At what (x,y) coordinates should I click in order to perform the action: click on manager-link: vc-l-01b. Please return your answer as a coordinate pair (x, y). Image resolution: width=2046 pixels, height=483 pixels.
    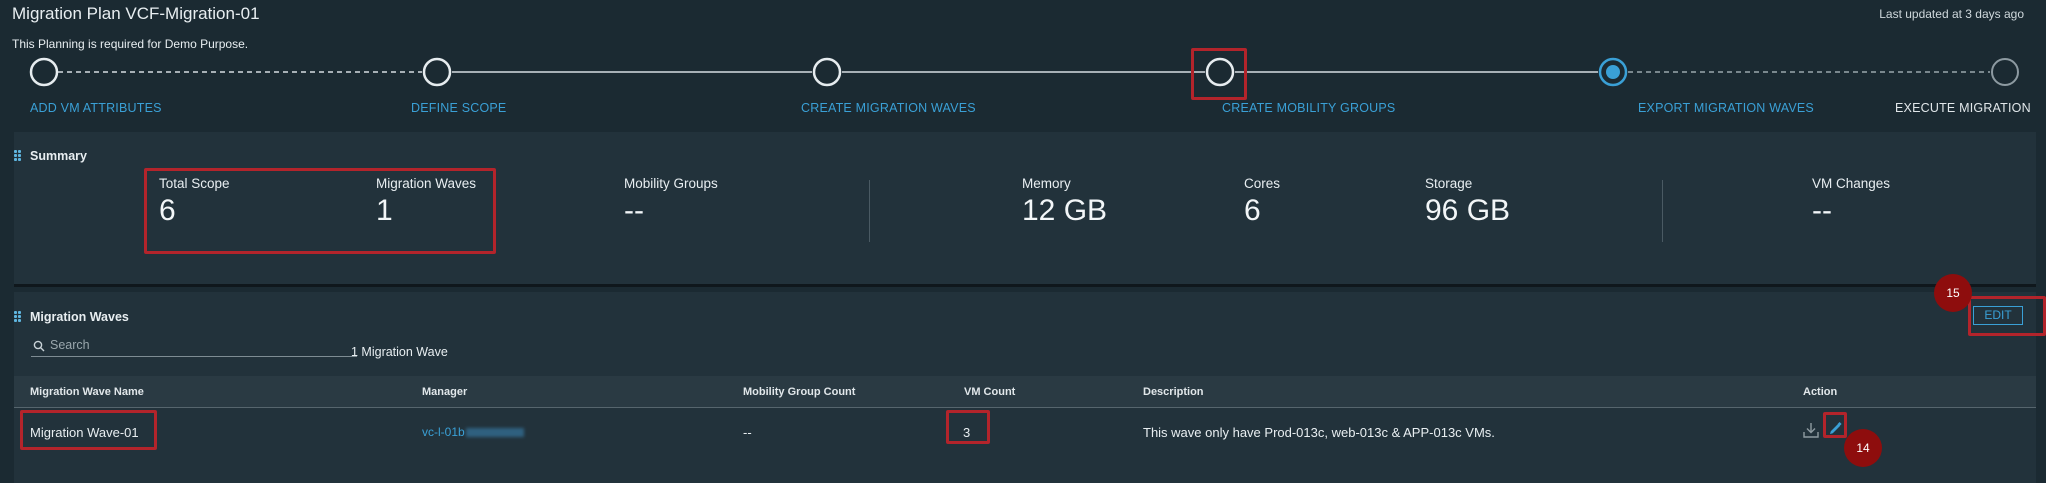
    Looking at the image, I should click on (473, 432).